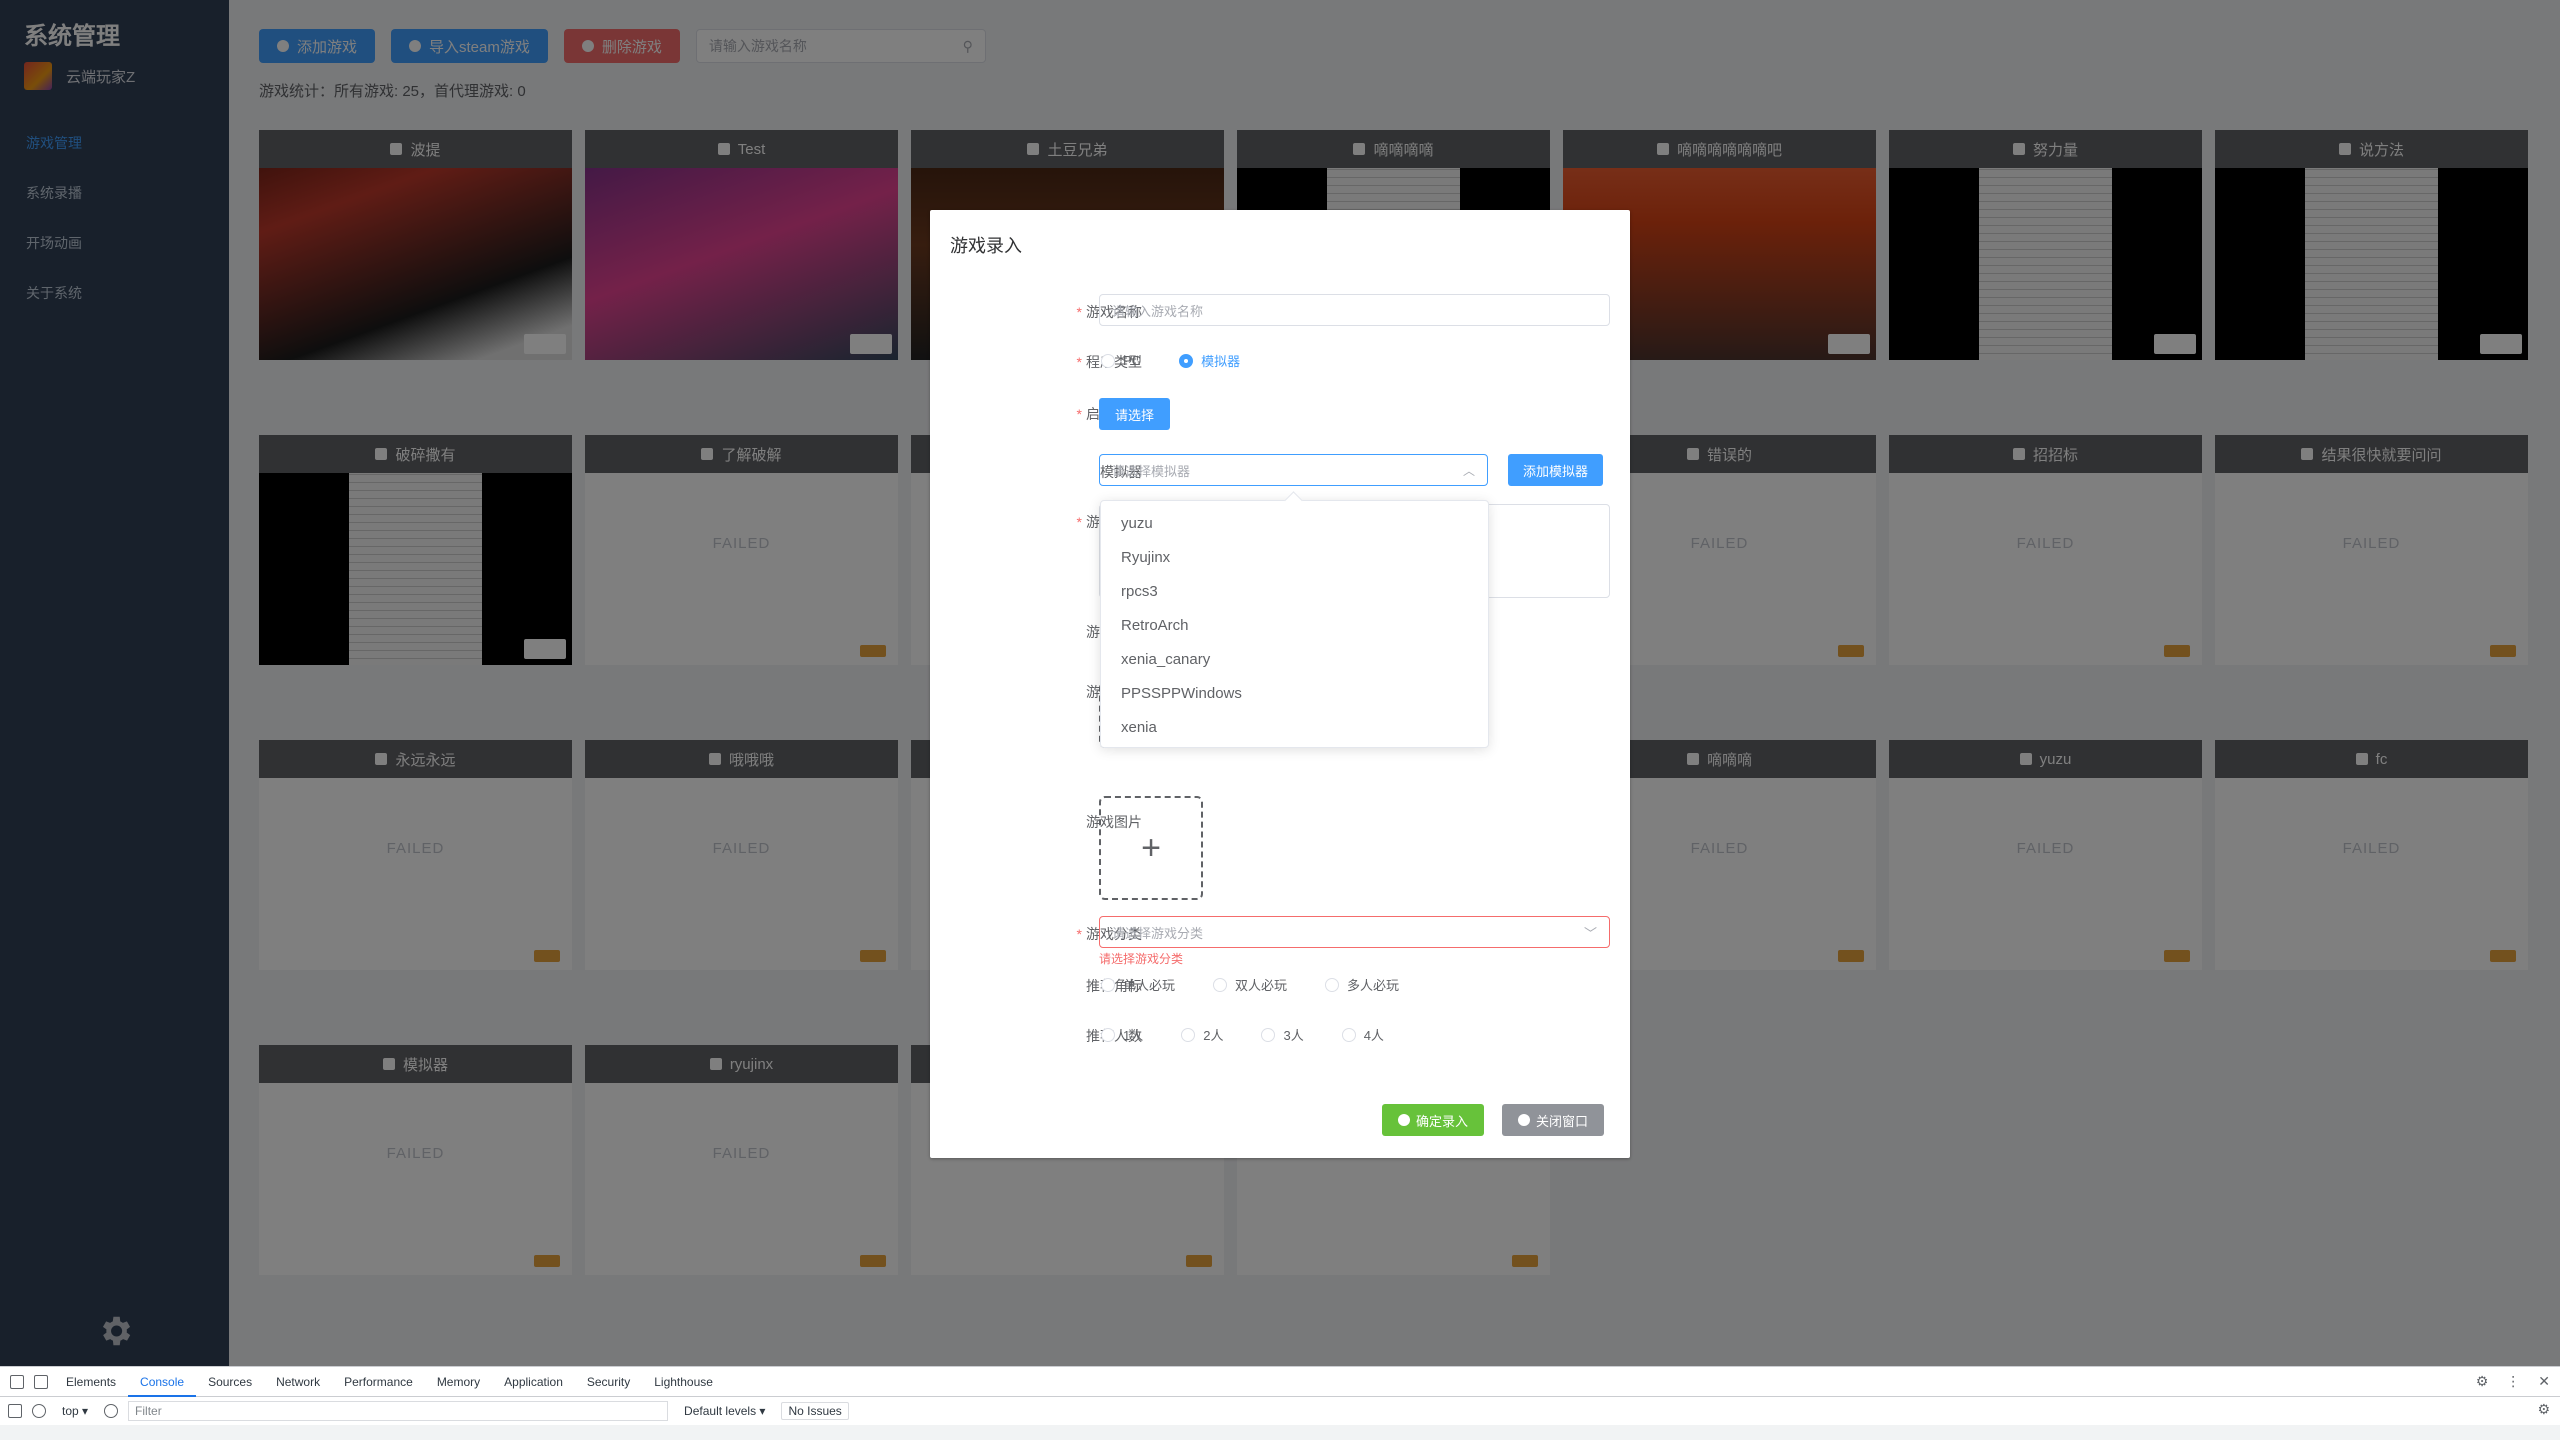  I want to click on choose-launcher-button: 请选择, so click(1135, 414).